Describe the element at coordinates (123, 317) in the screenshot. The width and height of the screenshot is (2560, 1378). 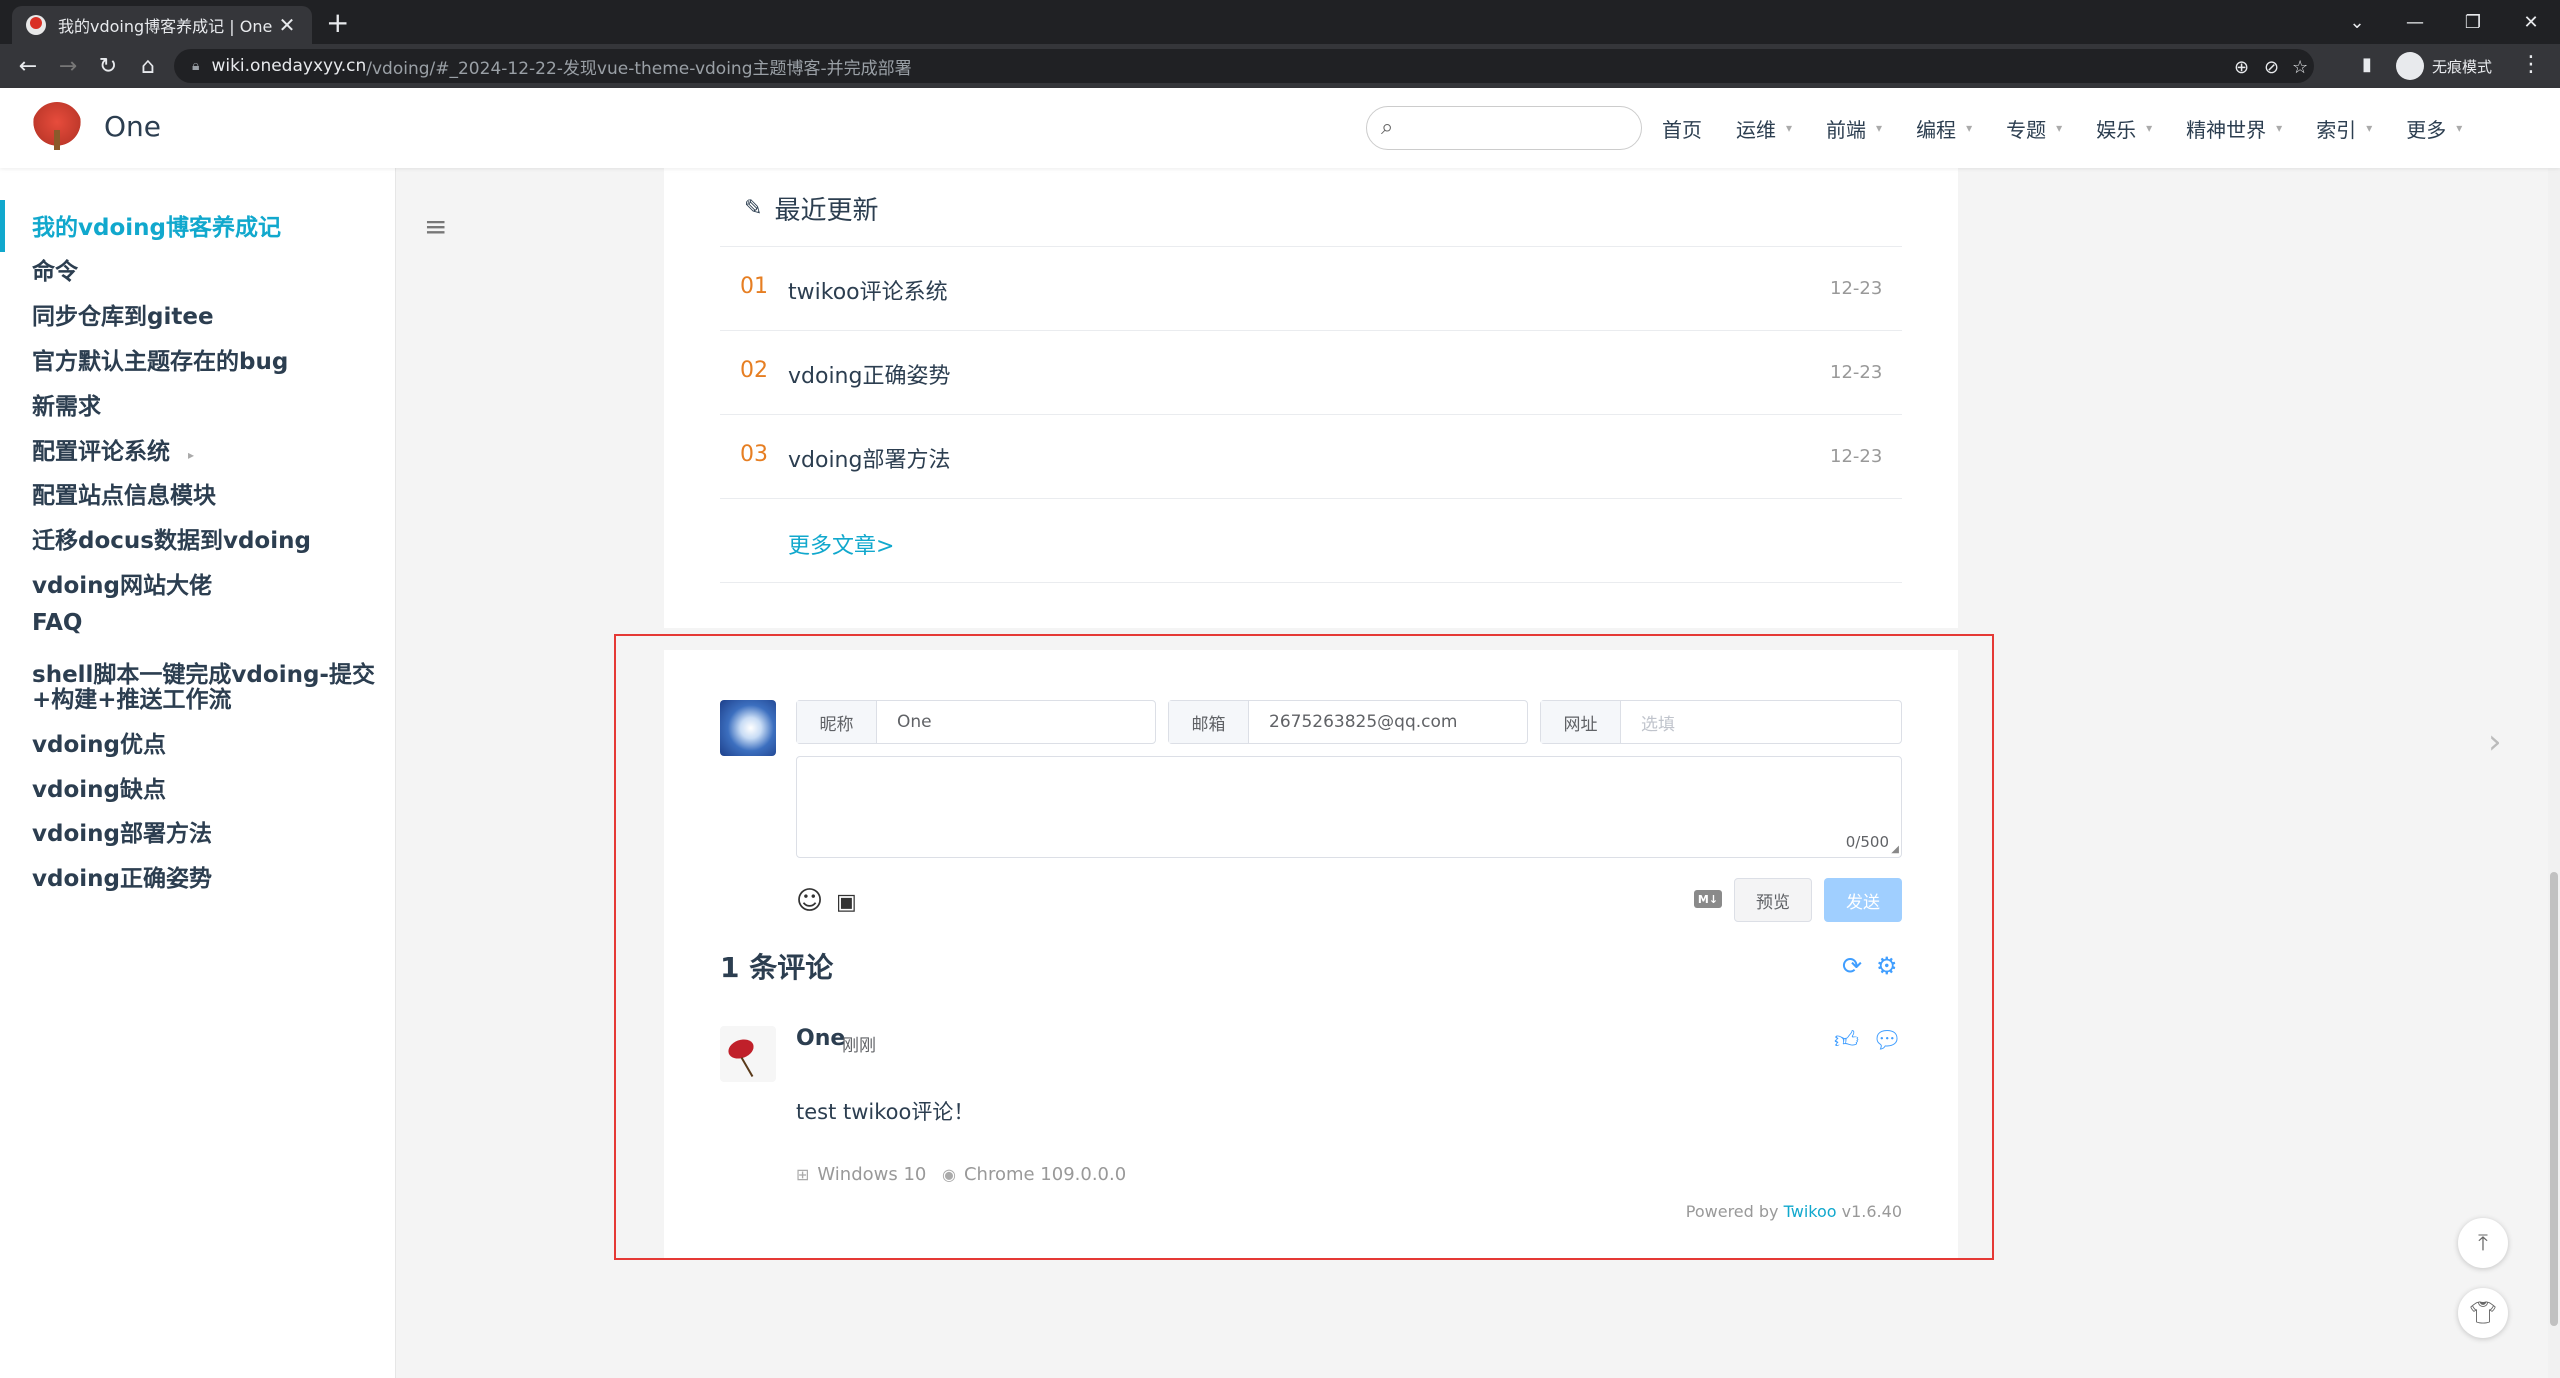
I see `sidebar-item-label: 同步仓库到gitee` at that location.